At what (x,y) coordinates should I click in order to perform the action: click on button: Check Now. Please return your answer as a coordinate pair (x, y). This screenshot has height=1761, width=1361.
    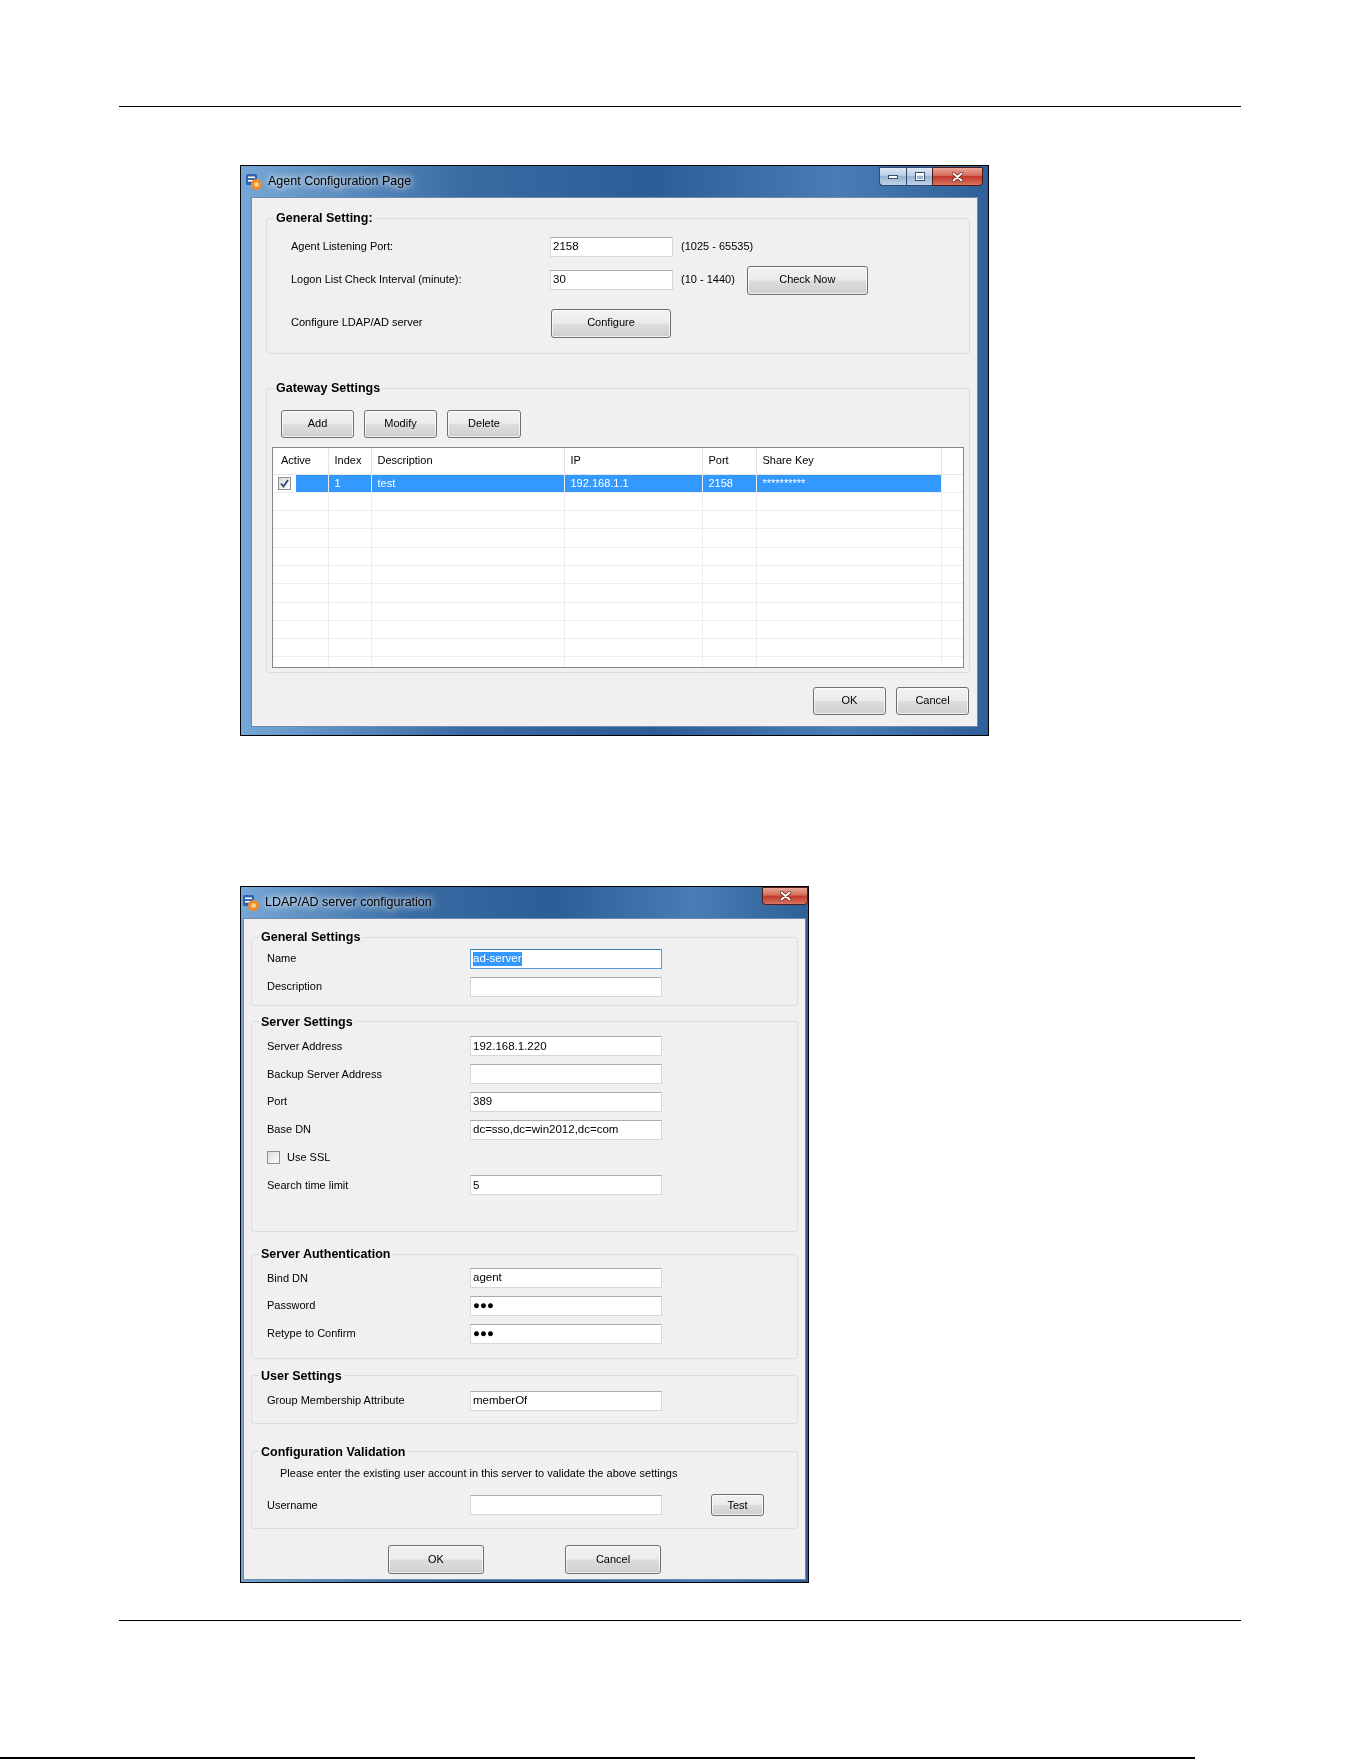
    Looking at the image, I should click on (807, 280).